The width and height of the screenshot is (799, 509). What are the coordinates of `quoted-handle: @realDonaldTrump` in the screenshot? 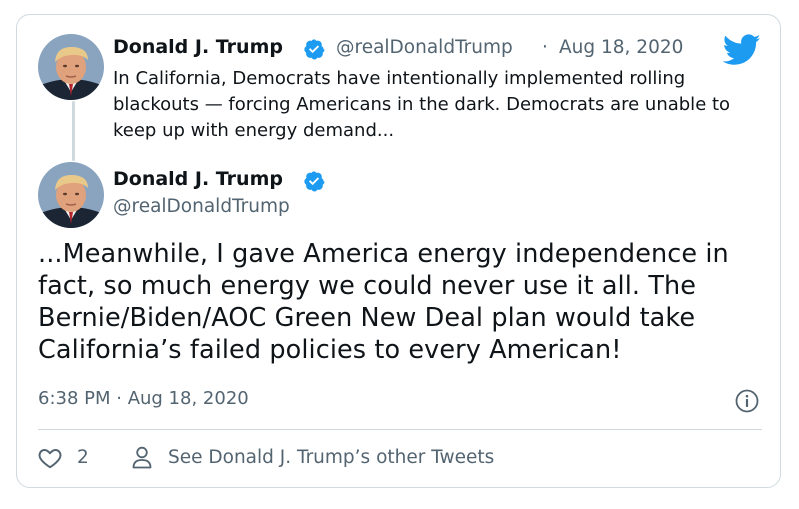 It's located at (424, 47).